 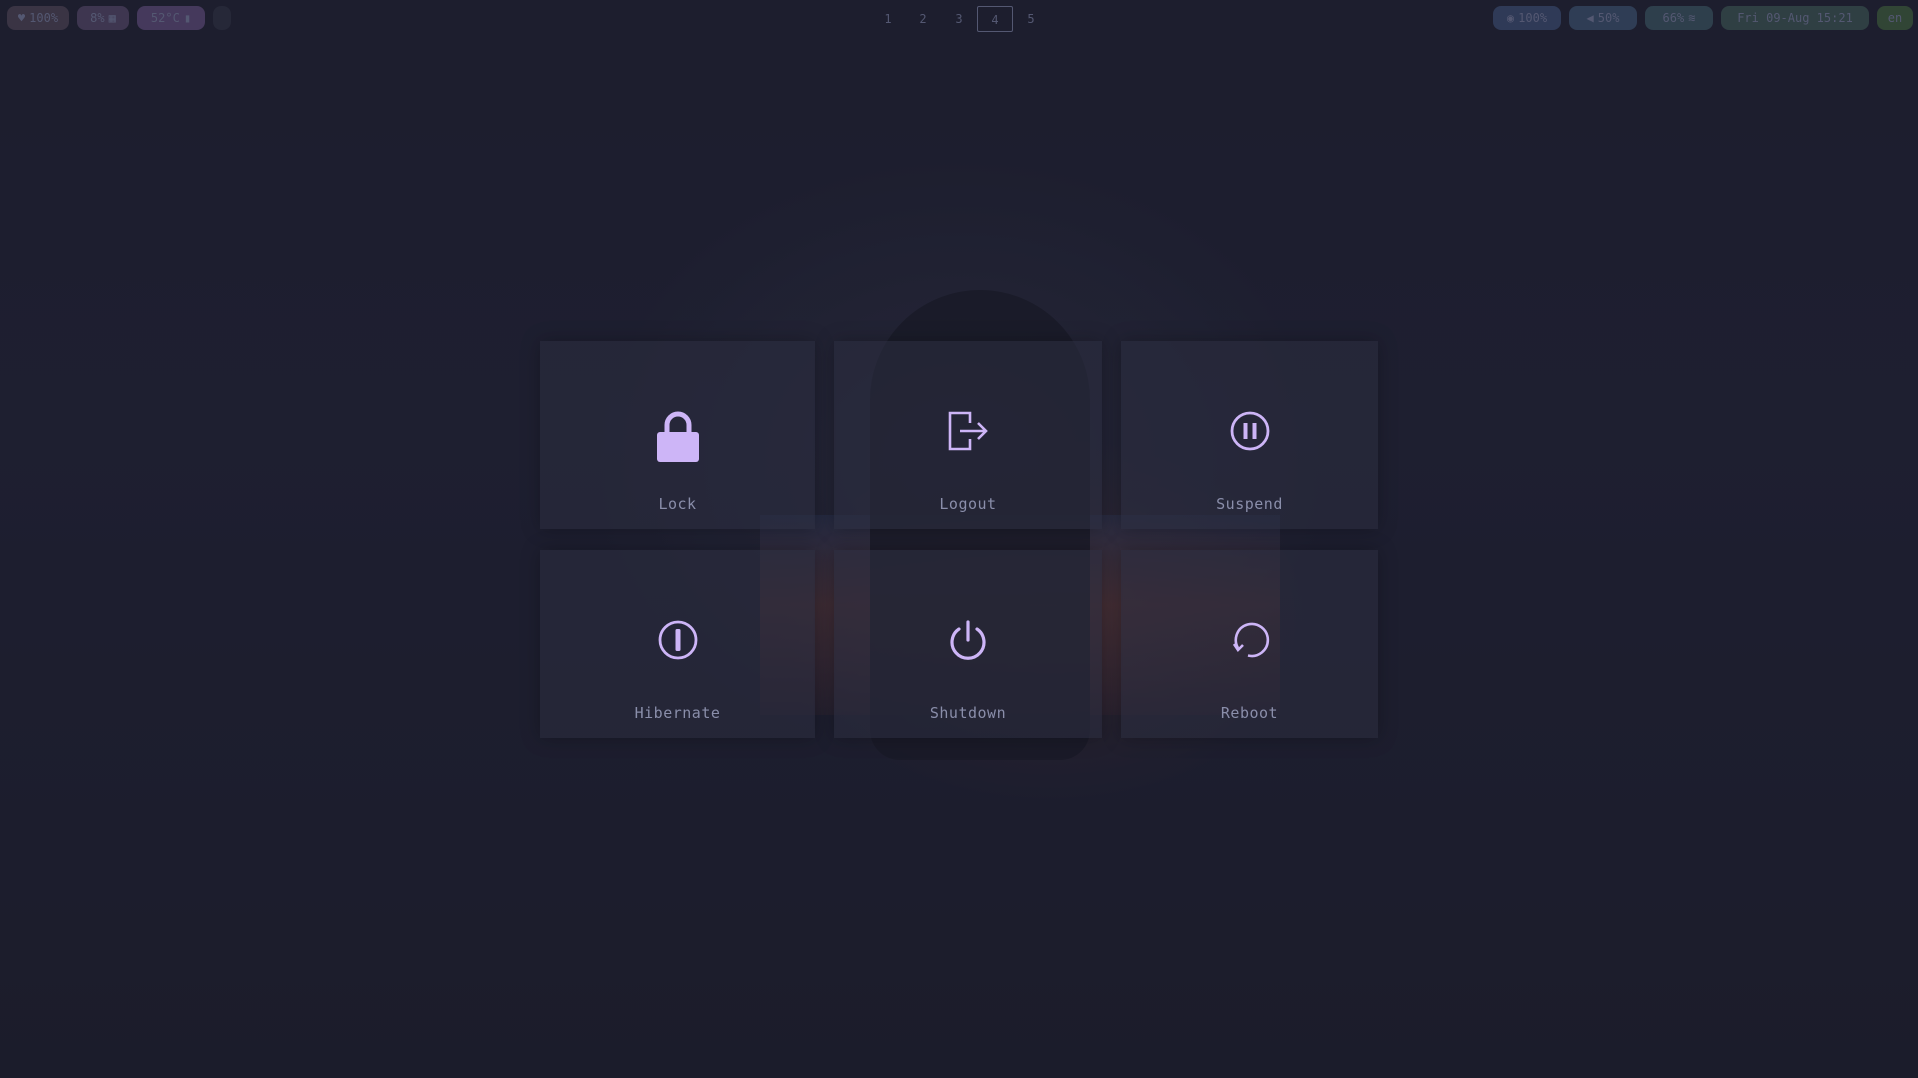 I want to click on logout-label: Logout, so click(x=968, y=504).